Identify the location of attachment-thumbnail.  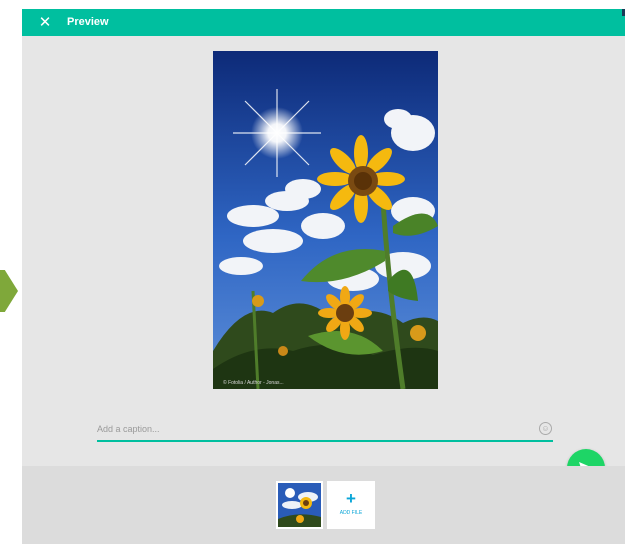
(299, 505).